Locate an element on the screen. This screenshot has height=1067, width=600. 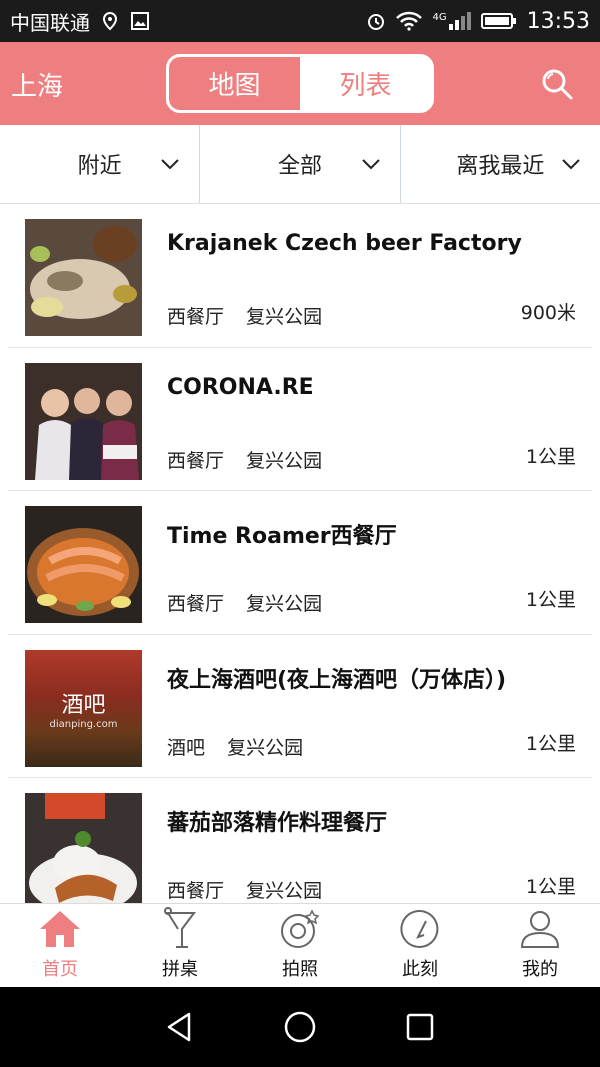
tab-photo-label: 拍照 is located at coordinates (300, 969).